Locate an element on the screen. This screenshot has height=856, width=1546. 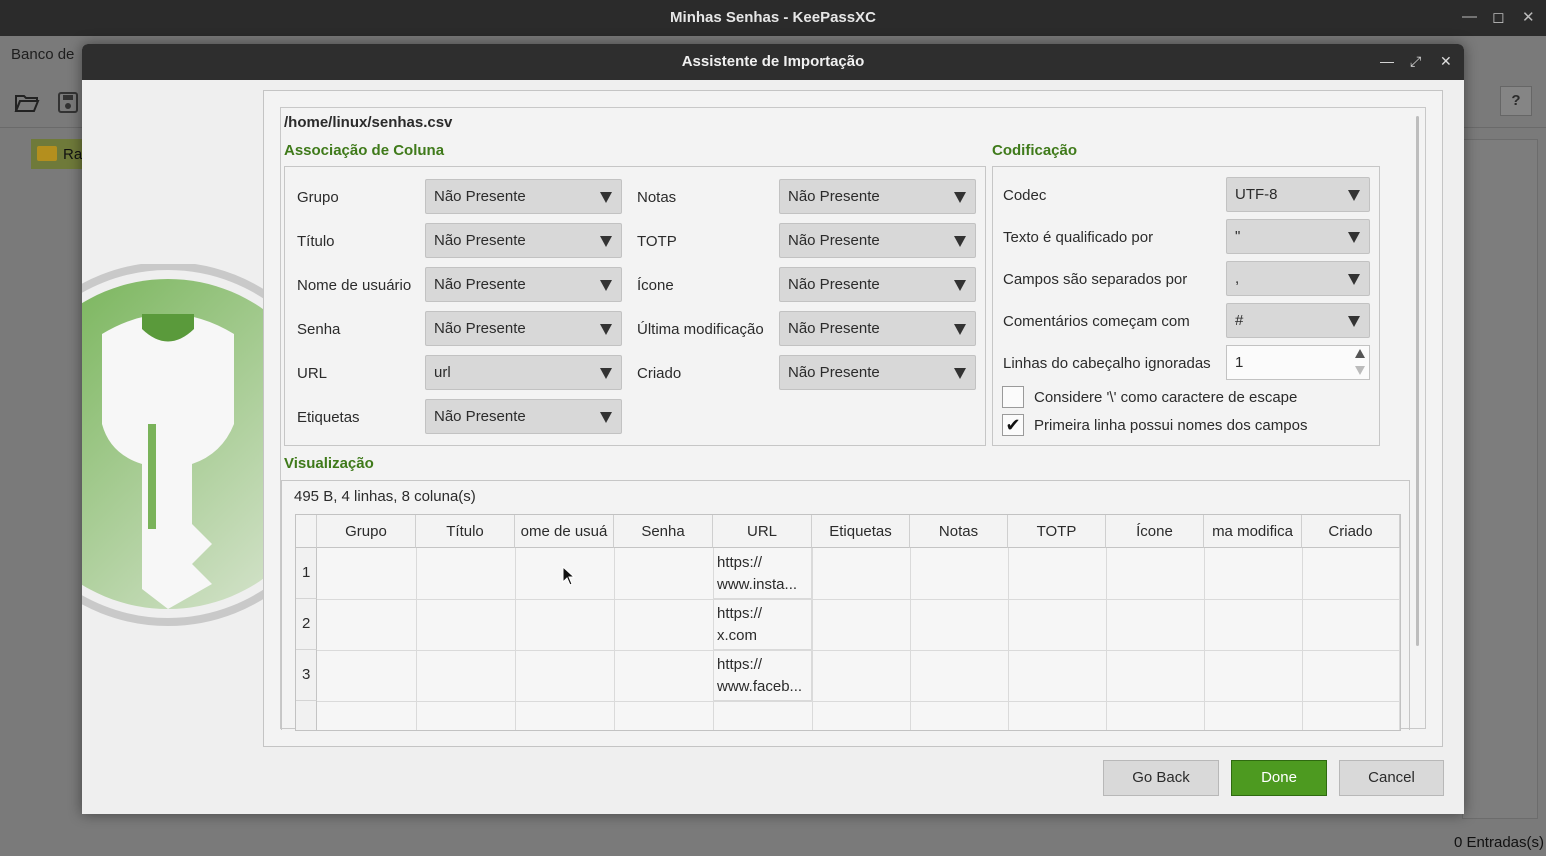
assoc-value-criado: Não Presente is located at coordinates (834, 372).